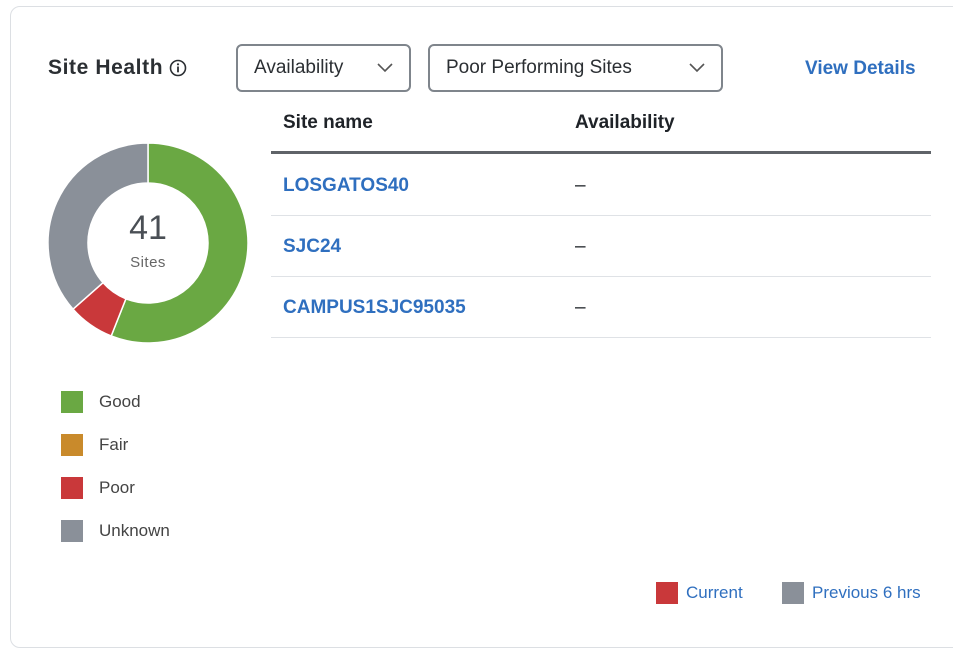 This screenshot has width=953, height=648. What do you see at coordinates (328, 123) in the screenshot?
I see `column-header-site-name: Site name` at bounding box center [328, 123].